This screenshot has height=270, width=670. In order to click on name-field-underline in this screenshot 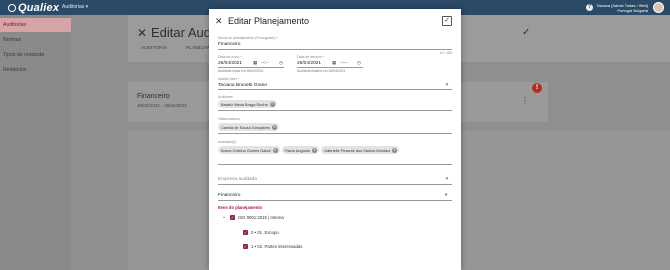, I will do `click(335, 49)`.